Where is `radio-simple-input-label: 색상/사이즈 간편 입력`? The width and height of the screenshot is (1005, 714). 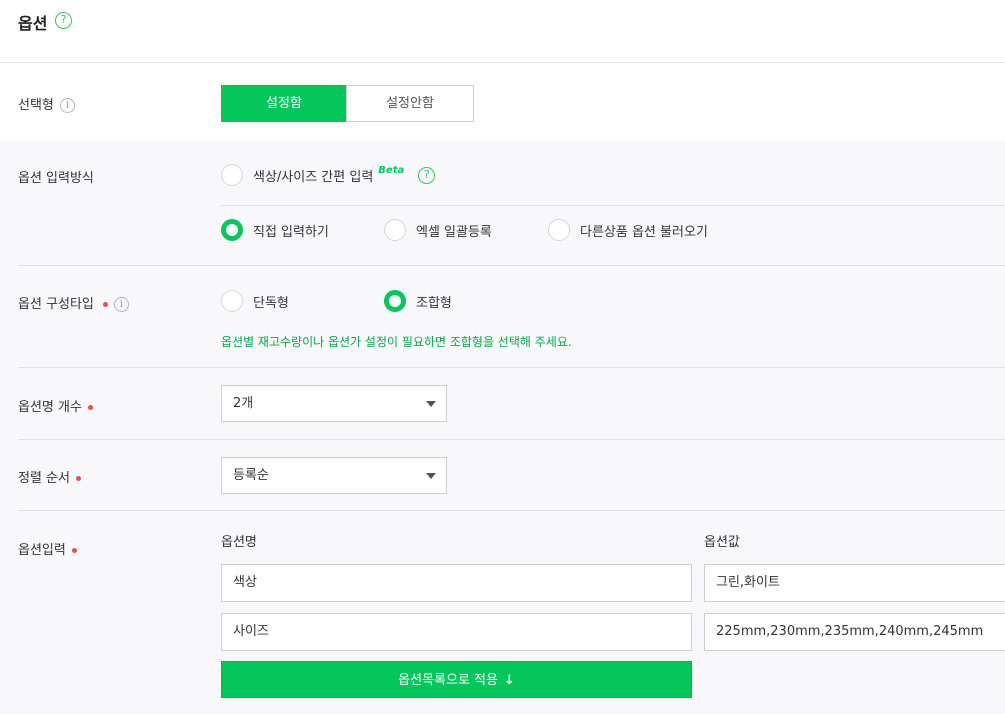 radio-simple-input-label: 색상/사이즈 간편 입력 is located at coordinates (313, 177).